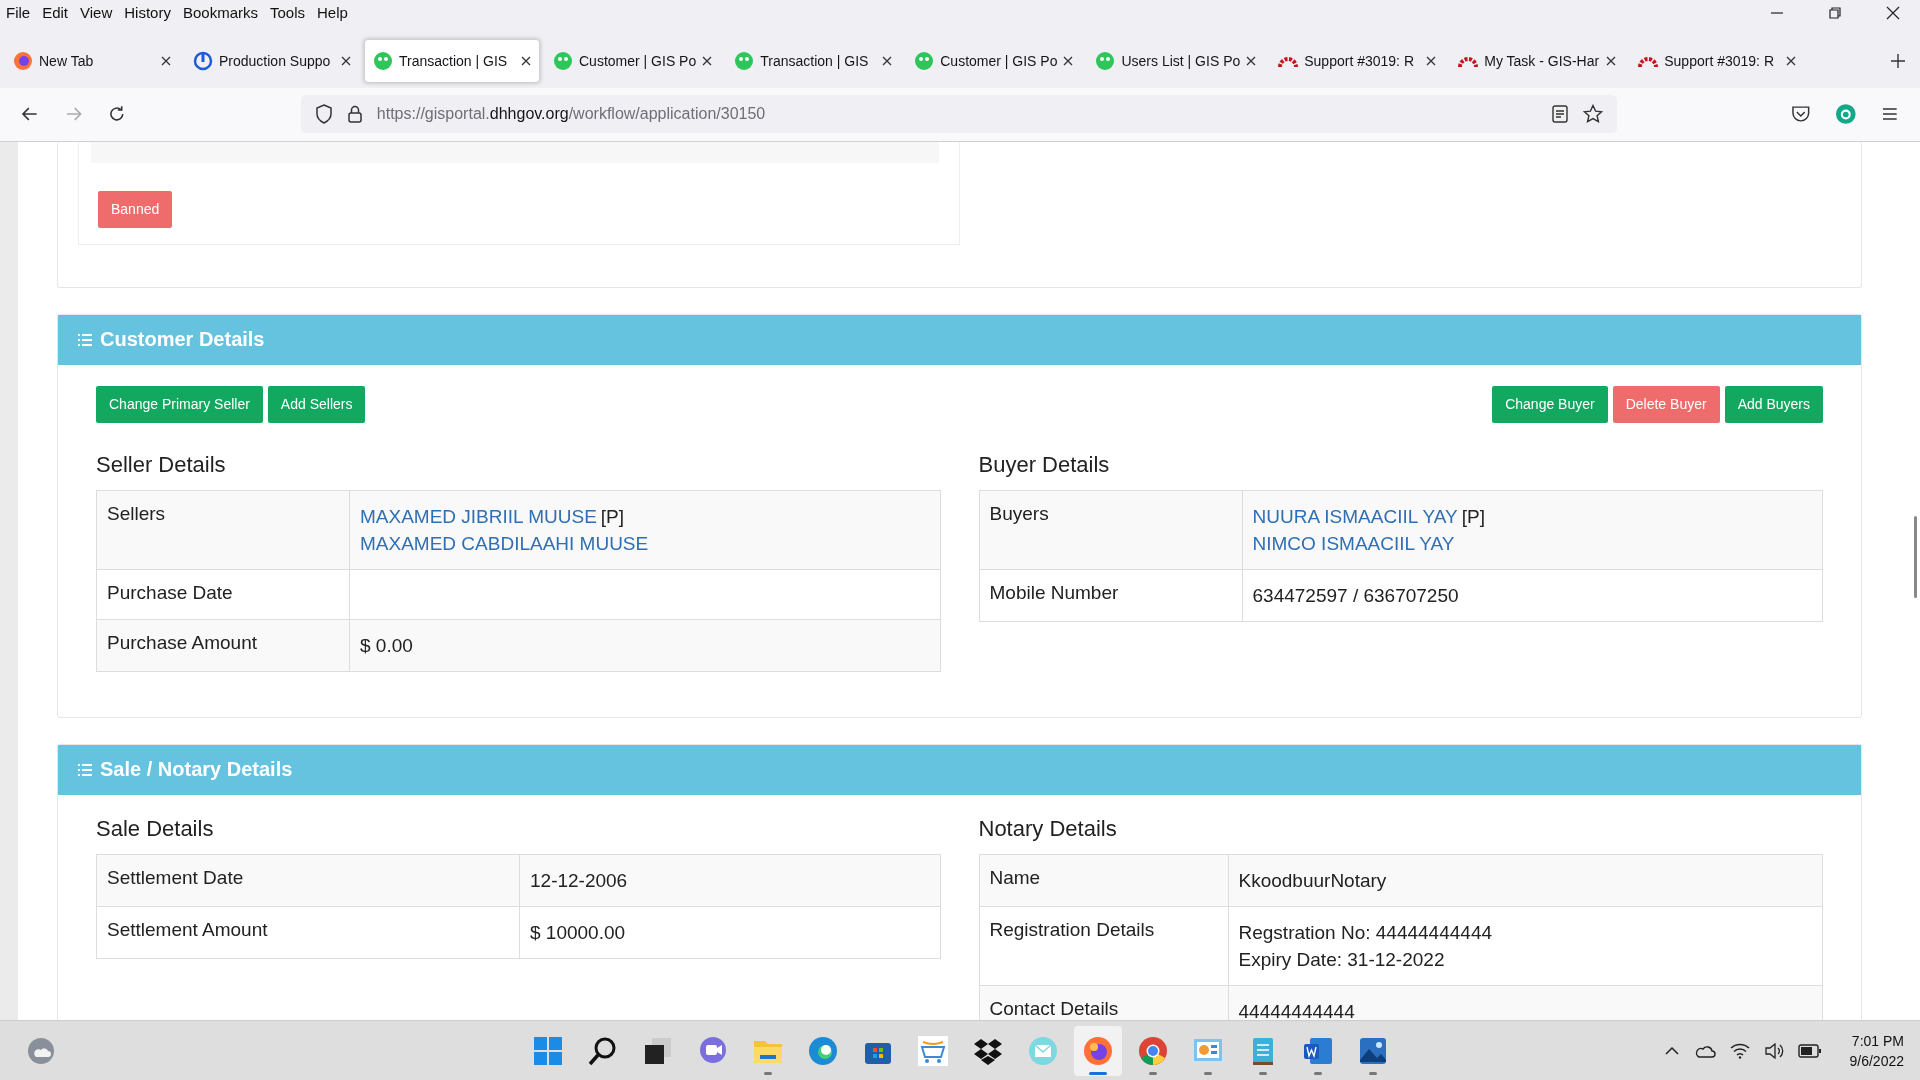 This screenshot has width=1920, height=1080. Describe the element at coordinates (571, 114) in the screenshot. I see `url-text: https://gisportal.dhhgov.org/workflow/application/30150` at that location.